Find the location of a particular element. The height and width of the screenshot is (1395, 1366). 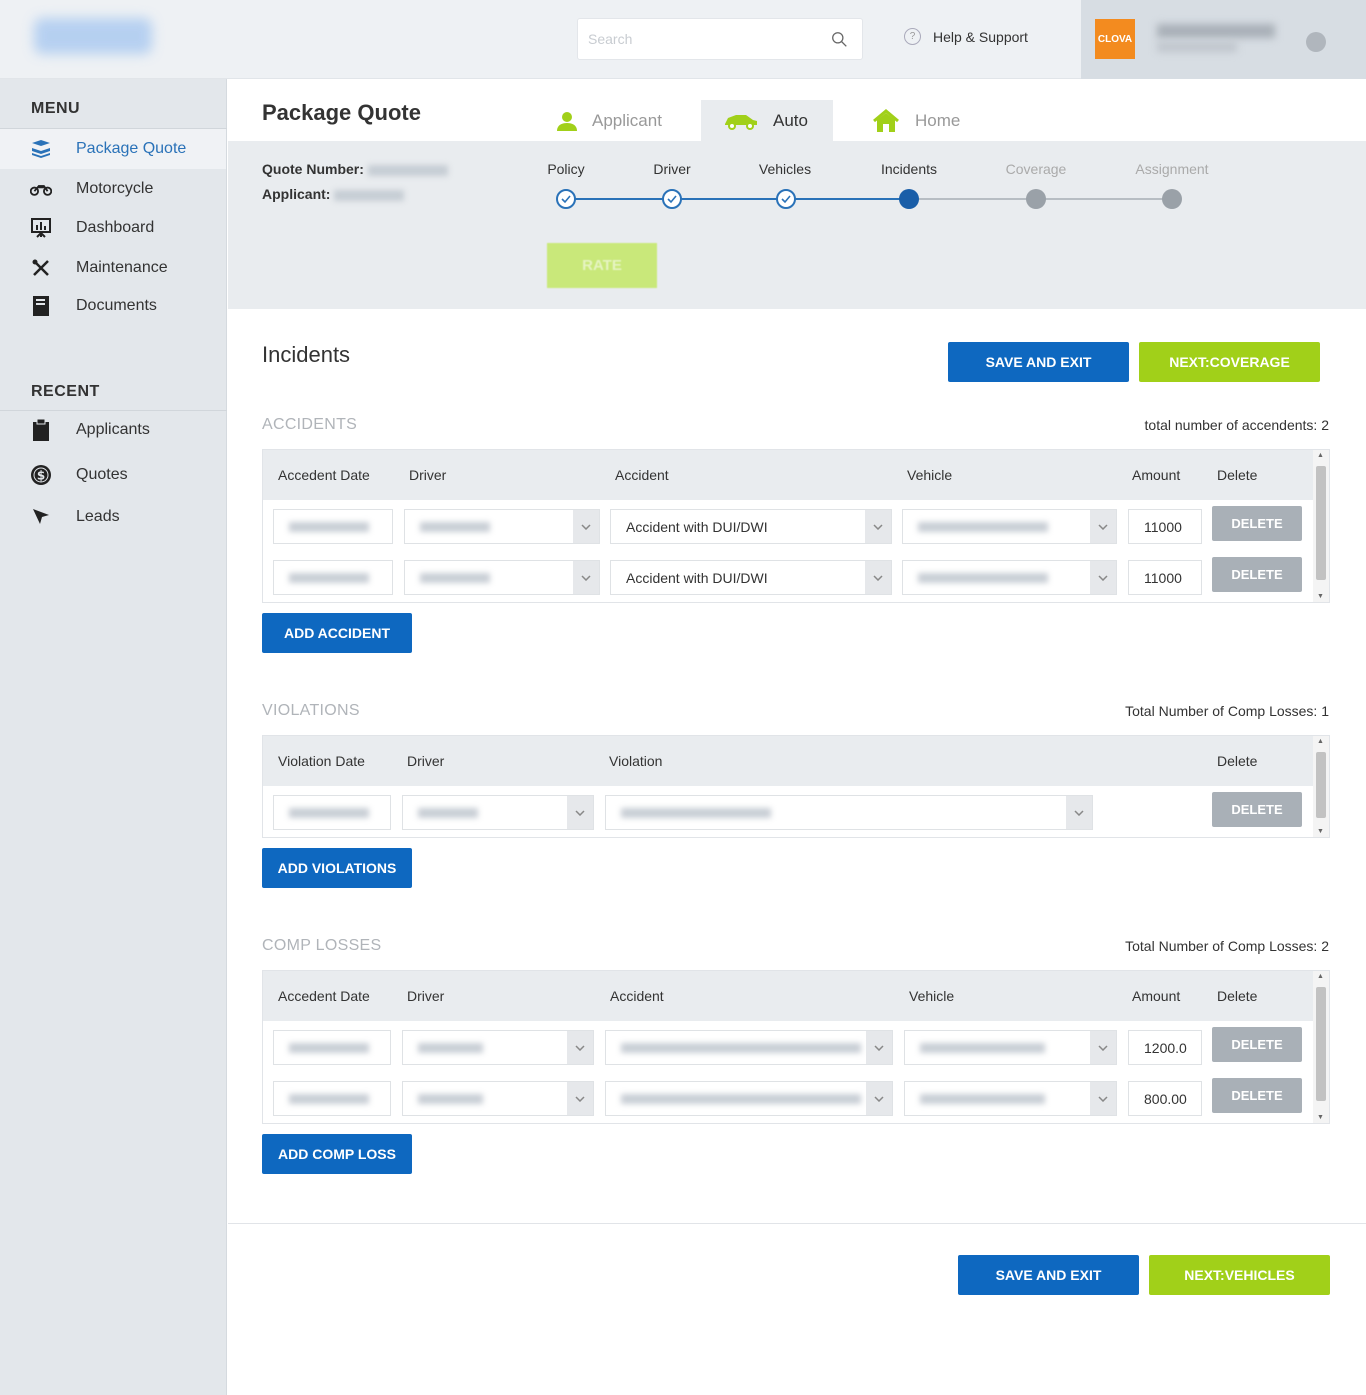

step-policy: Policy is located at coordinates (566, 169).